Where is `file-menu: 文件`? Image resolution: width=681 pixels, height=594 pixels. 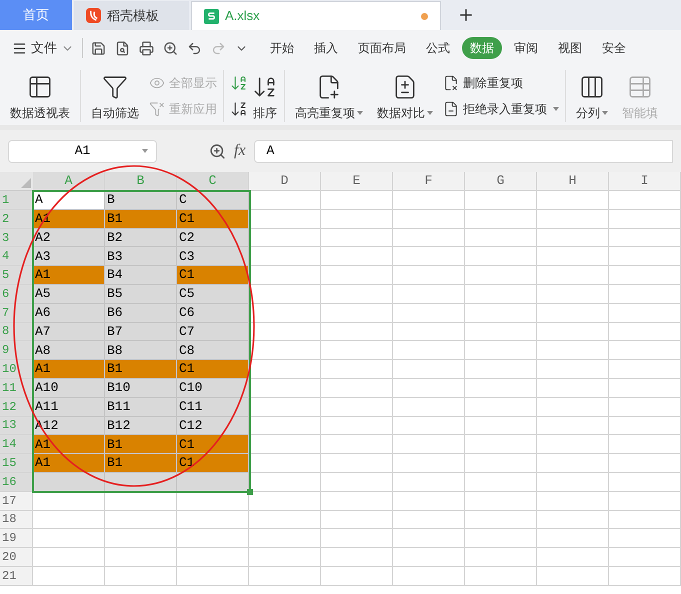 file-menu: 文件 is located at coordinates (39, 48).